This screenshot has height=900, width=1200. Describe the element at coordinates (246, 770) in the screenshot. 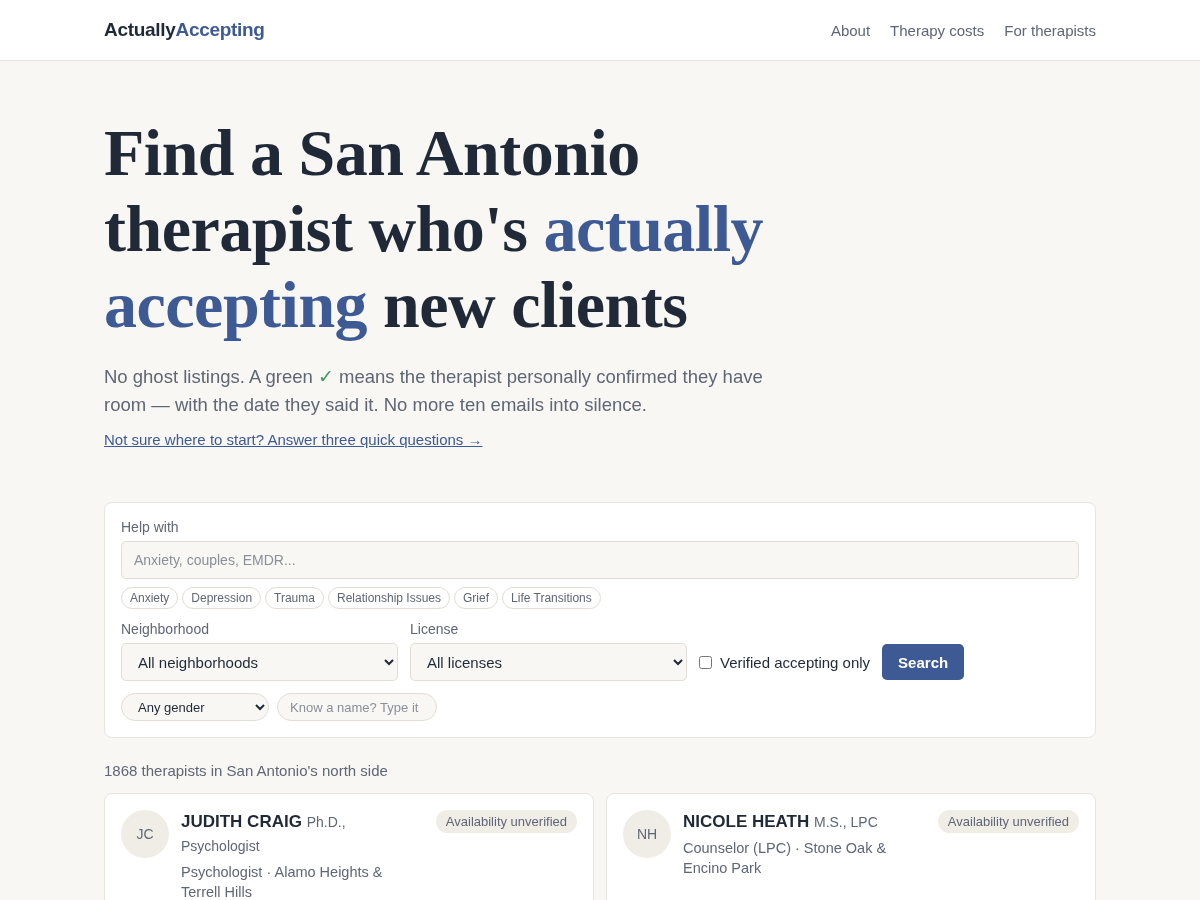

I see `results-count: 1868 therapists in San Antonio's north side` at that location.